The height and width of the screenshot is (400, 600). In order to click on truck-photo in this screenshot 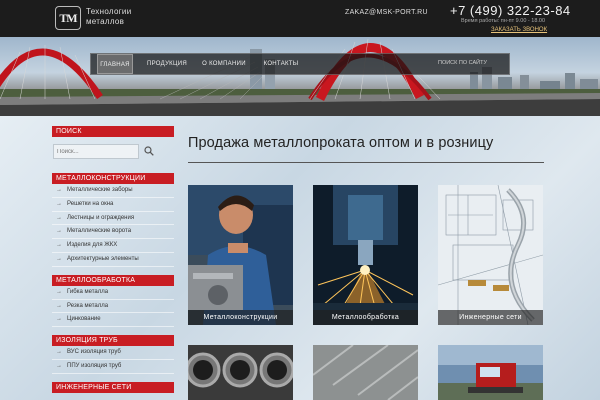, I will do `click(490, 372)`.